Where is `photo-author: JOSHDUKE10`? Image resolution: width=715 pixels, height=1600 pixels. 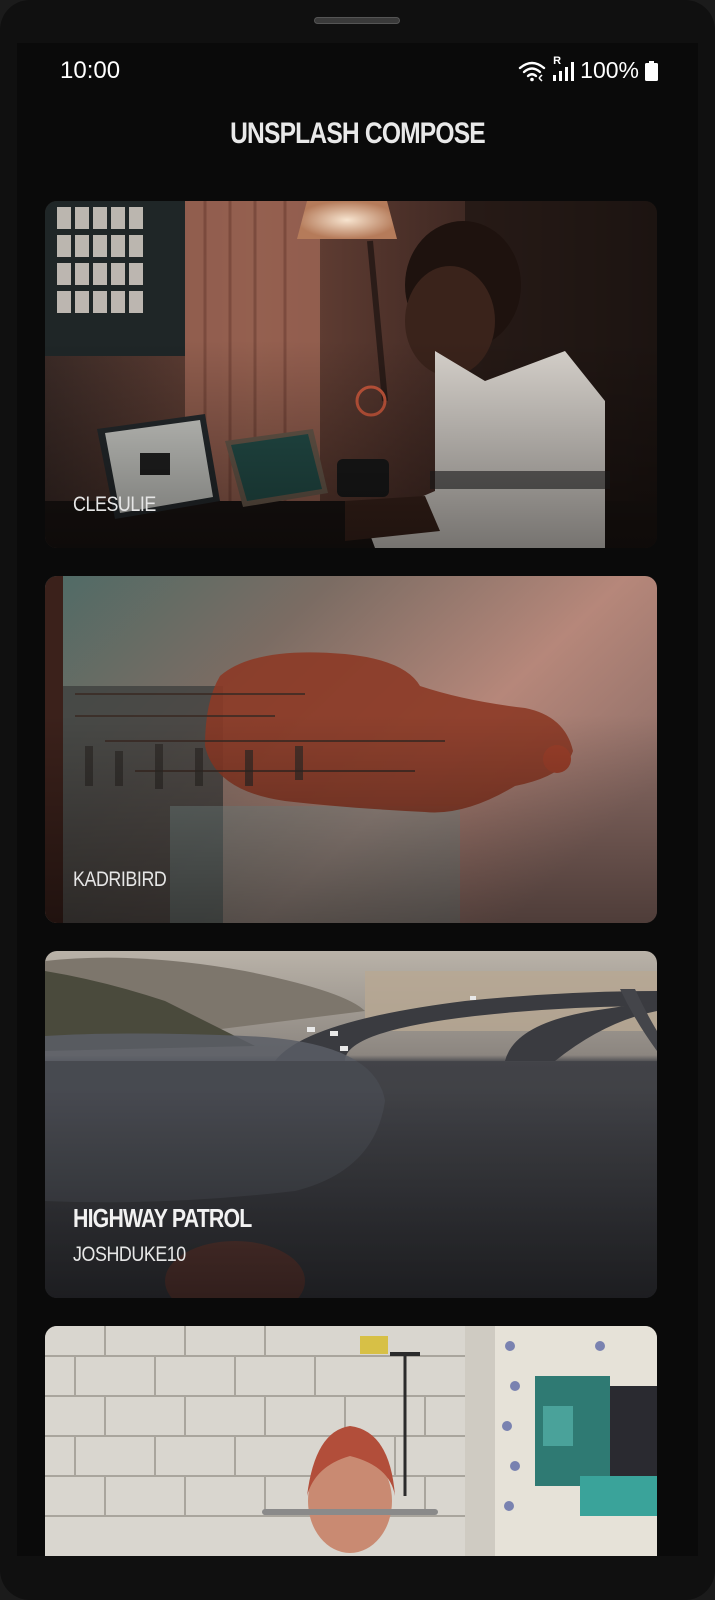 photo-author: JOSHDUKE10 is located at coordinates (129, 1254).